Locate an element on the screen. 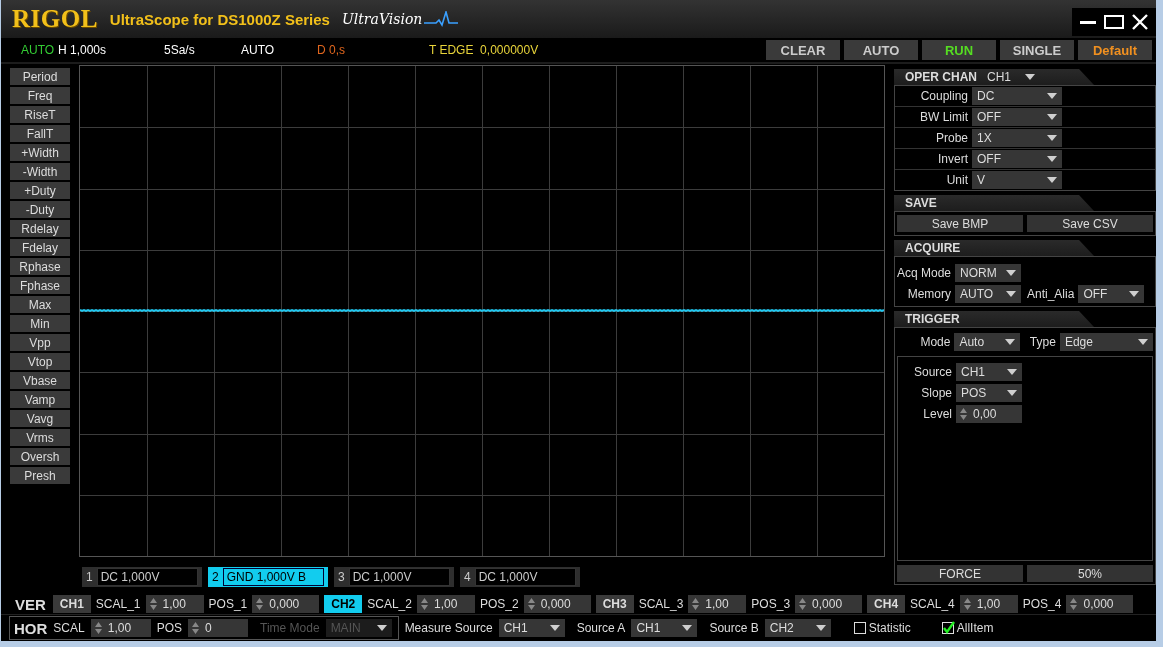 Image resolution: width=1163 pixels, height=647 pixels. measure-button: Fdelay is located at coordinates (40, 247).